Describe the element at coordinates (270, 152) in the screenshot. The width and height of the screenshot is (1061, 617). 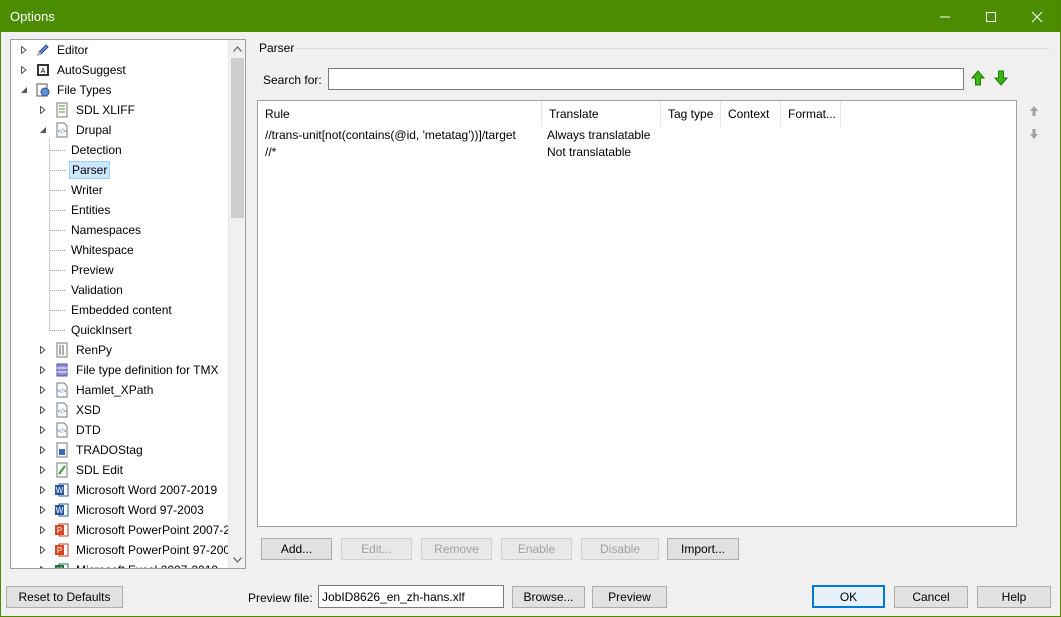
I see `table-row-rule: //*` at that location.